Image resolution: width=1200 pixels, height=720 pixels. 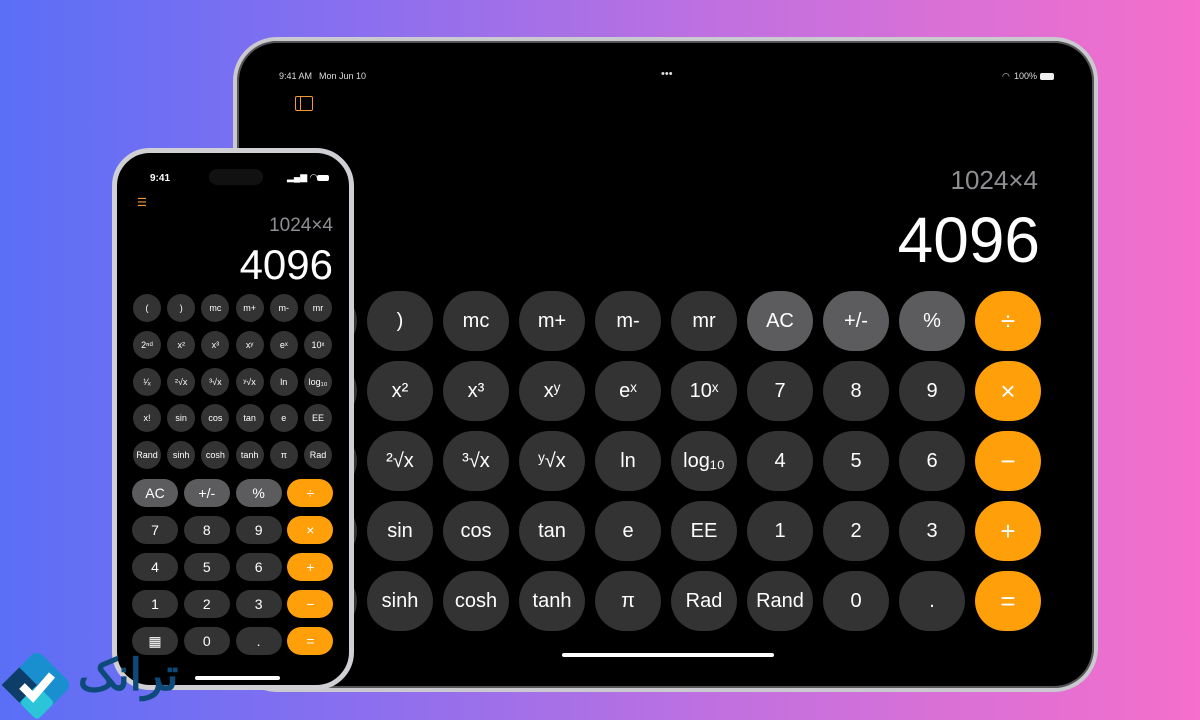 I want to click on phone-num-key: ÷, so click(x=310, y=493).